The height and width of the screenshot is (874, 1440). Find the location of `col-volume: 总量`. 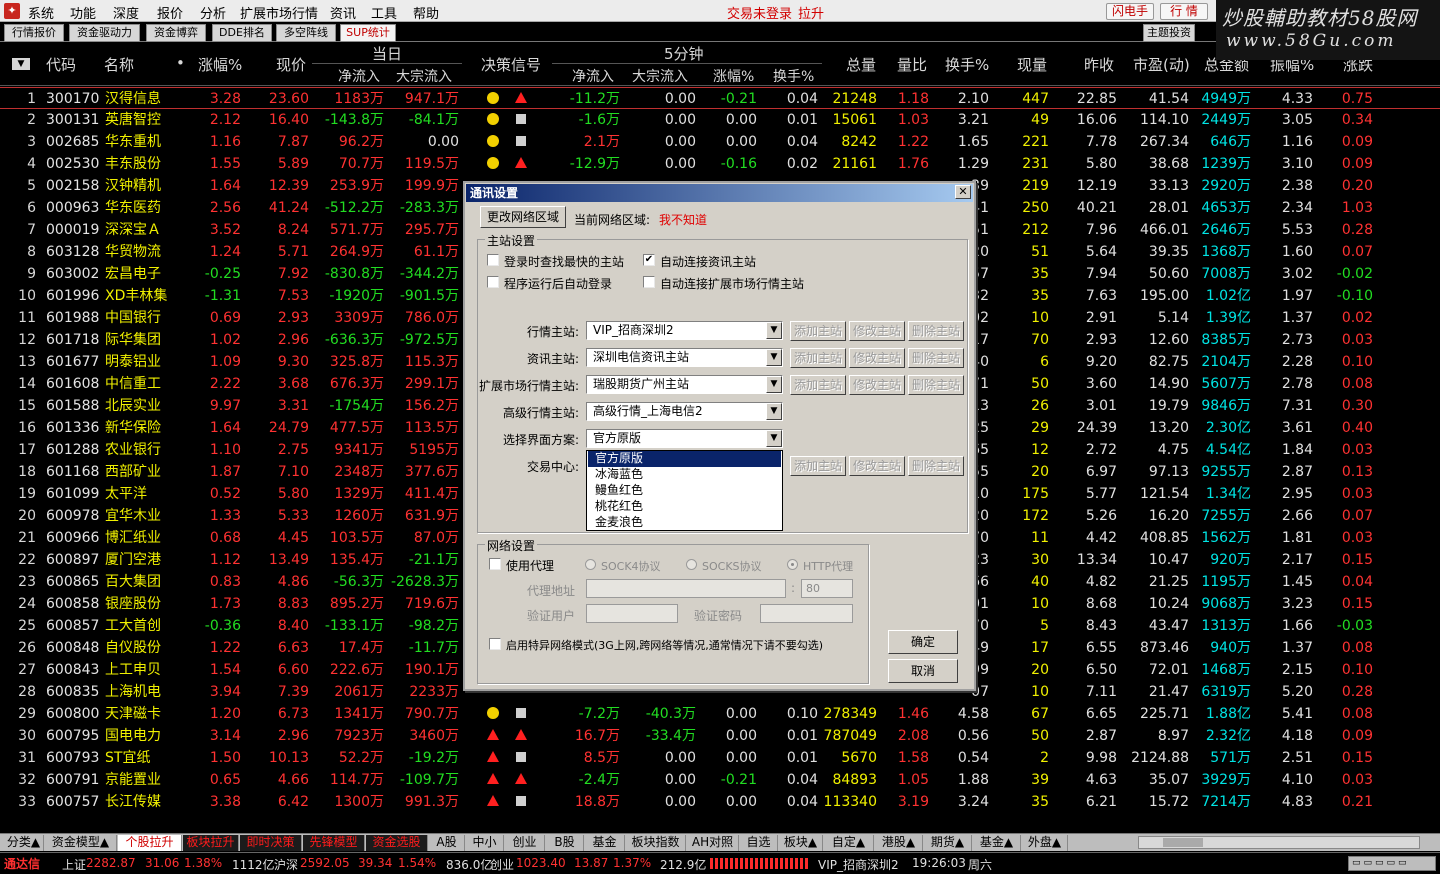

col-volume: 总量 is located at coordinates (861, 64).